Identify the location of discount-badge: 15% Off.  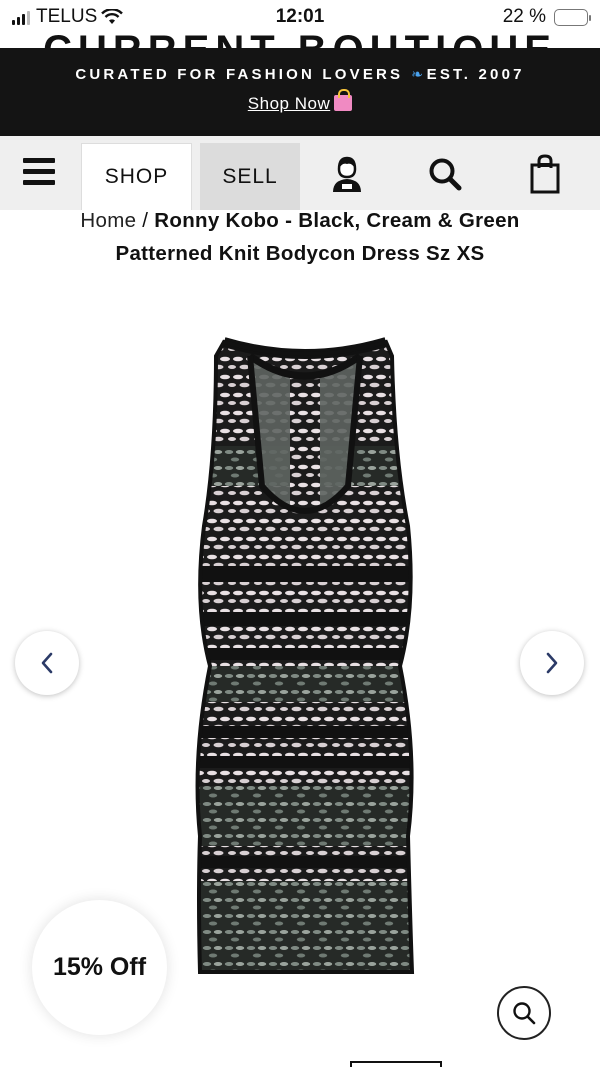
(99, 967).